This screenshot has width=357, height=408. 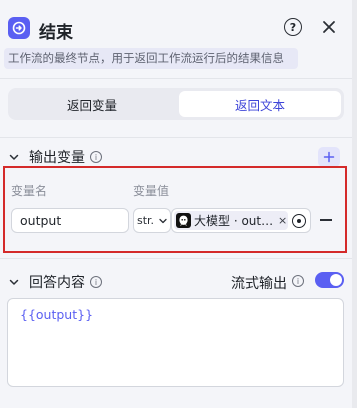 What do you see at coordinates (326, 220) in the screenshot?
I see `remove-variable-button` at bounding box center [326, 220].